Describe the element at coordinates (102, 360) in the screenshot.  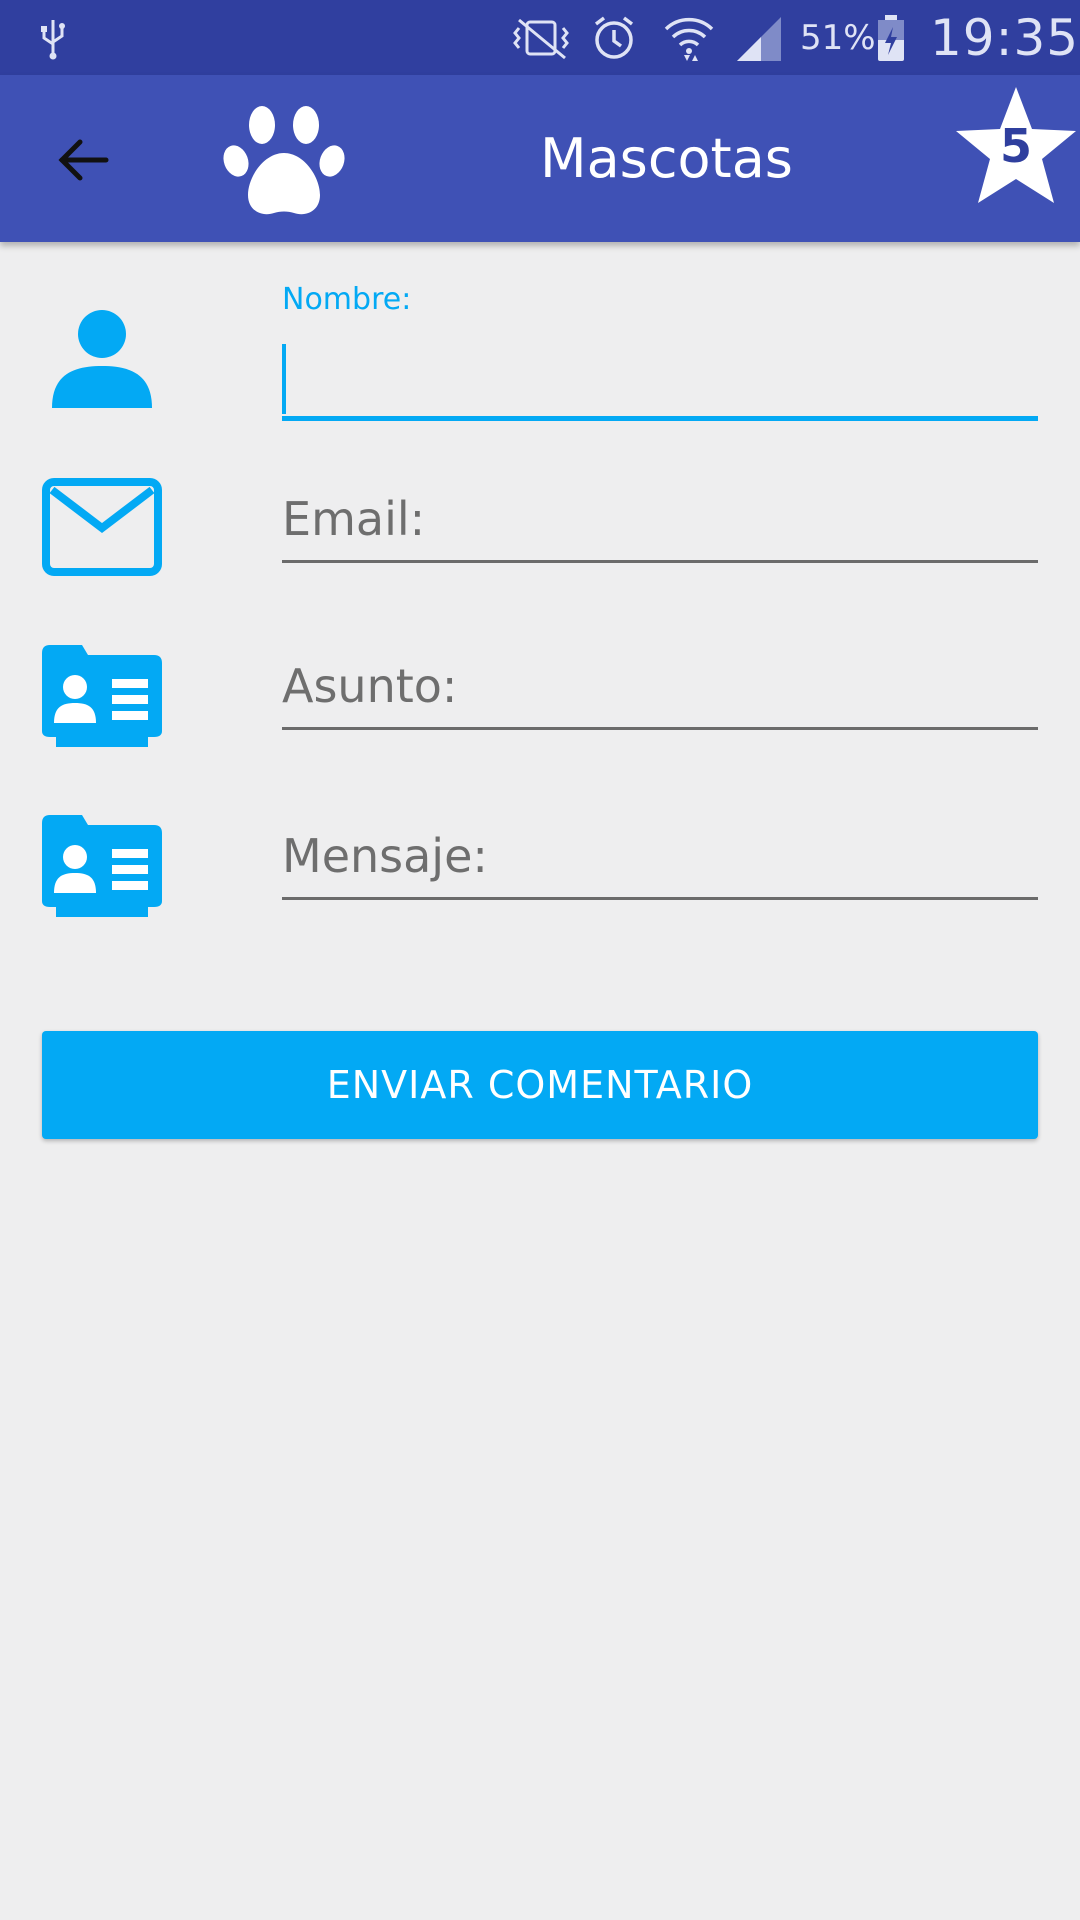
I see `person-icon` at that location.